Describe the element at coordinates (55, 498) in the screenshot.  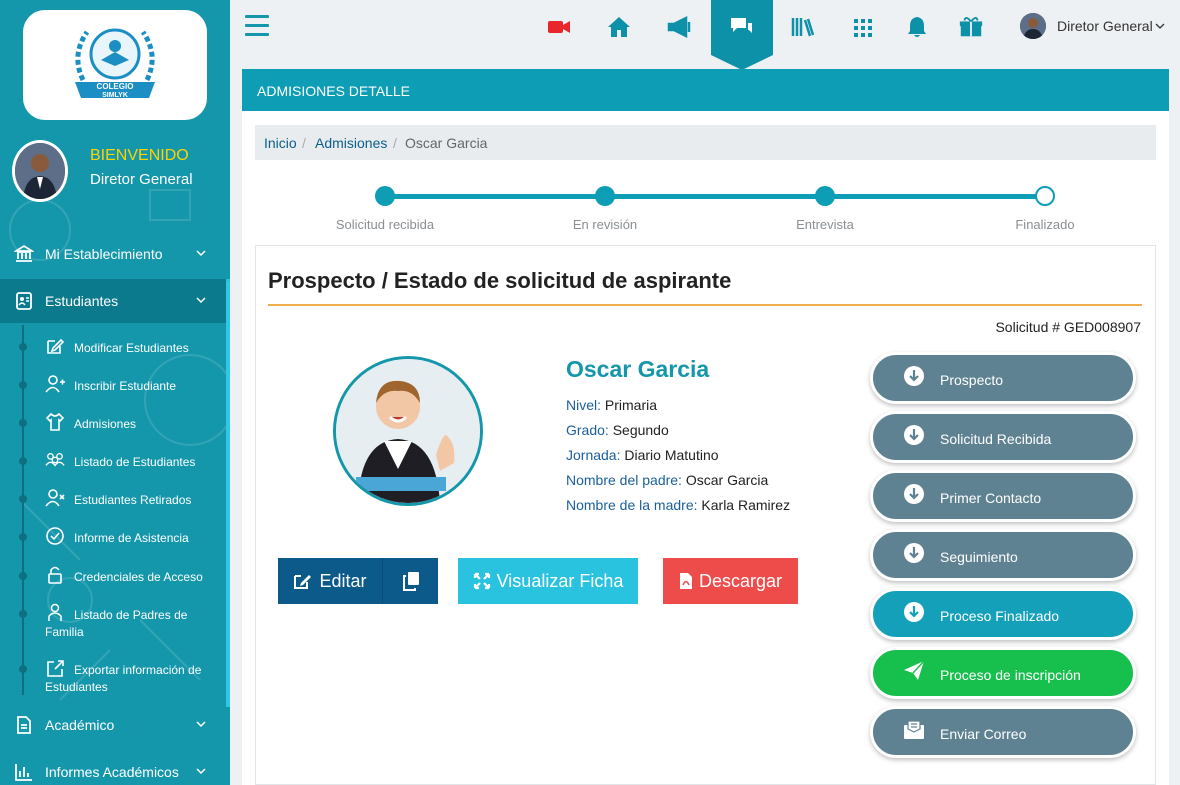
I see `user-x-icon` at that location.